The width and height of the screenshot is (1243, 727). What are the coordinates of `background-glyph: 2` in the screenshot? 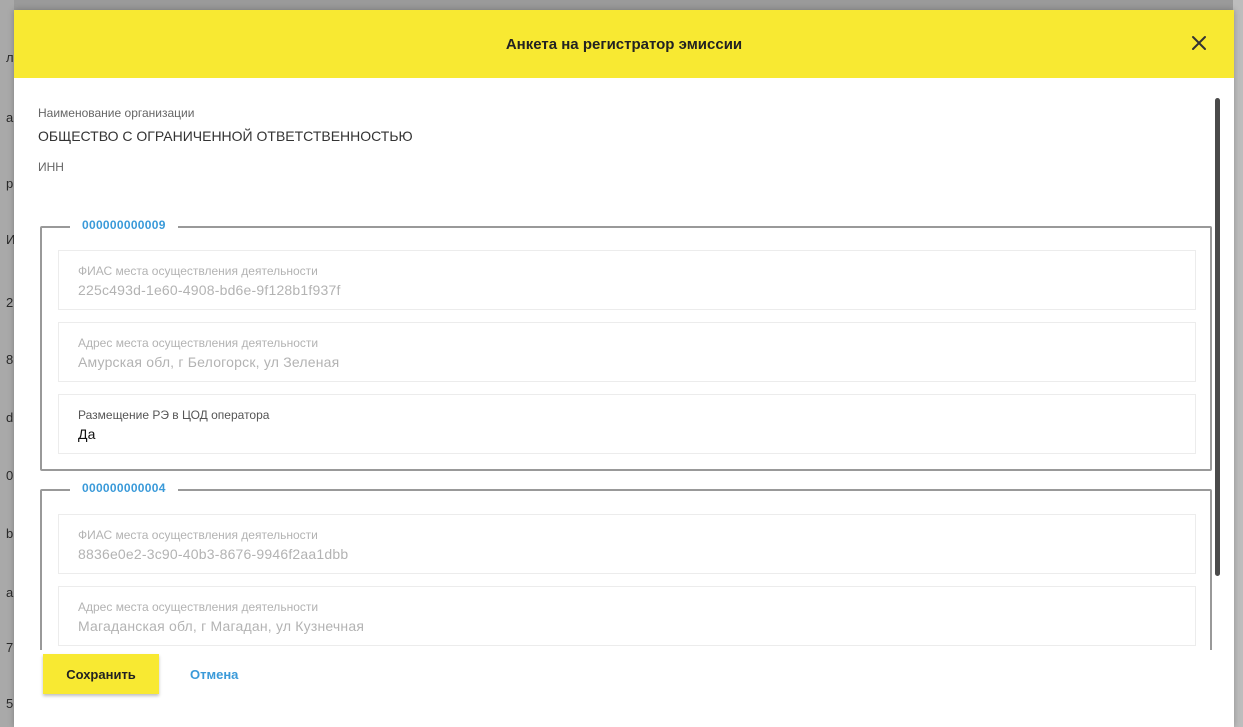 It's located at (10, 302).